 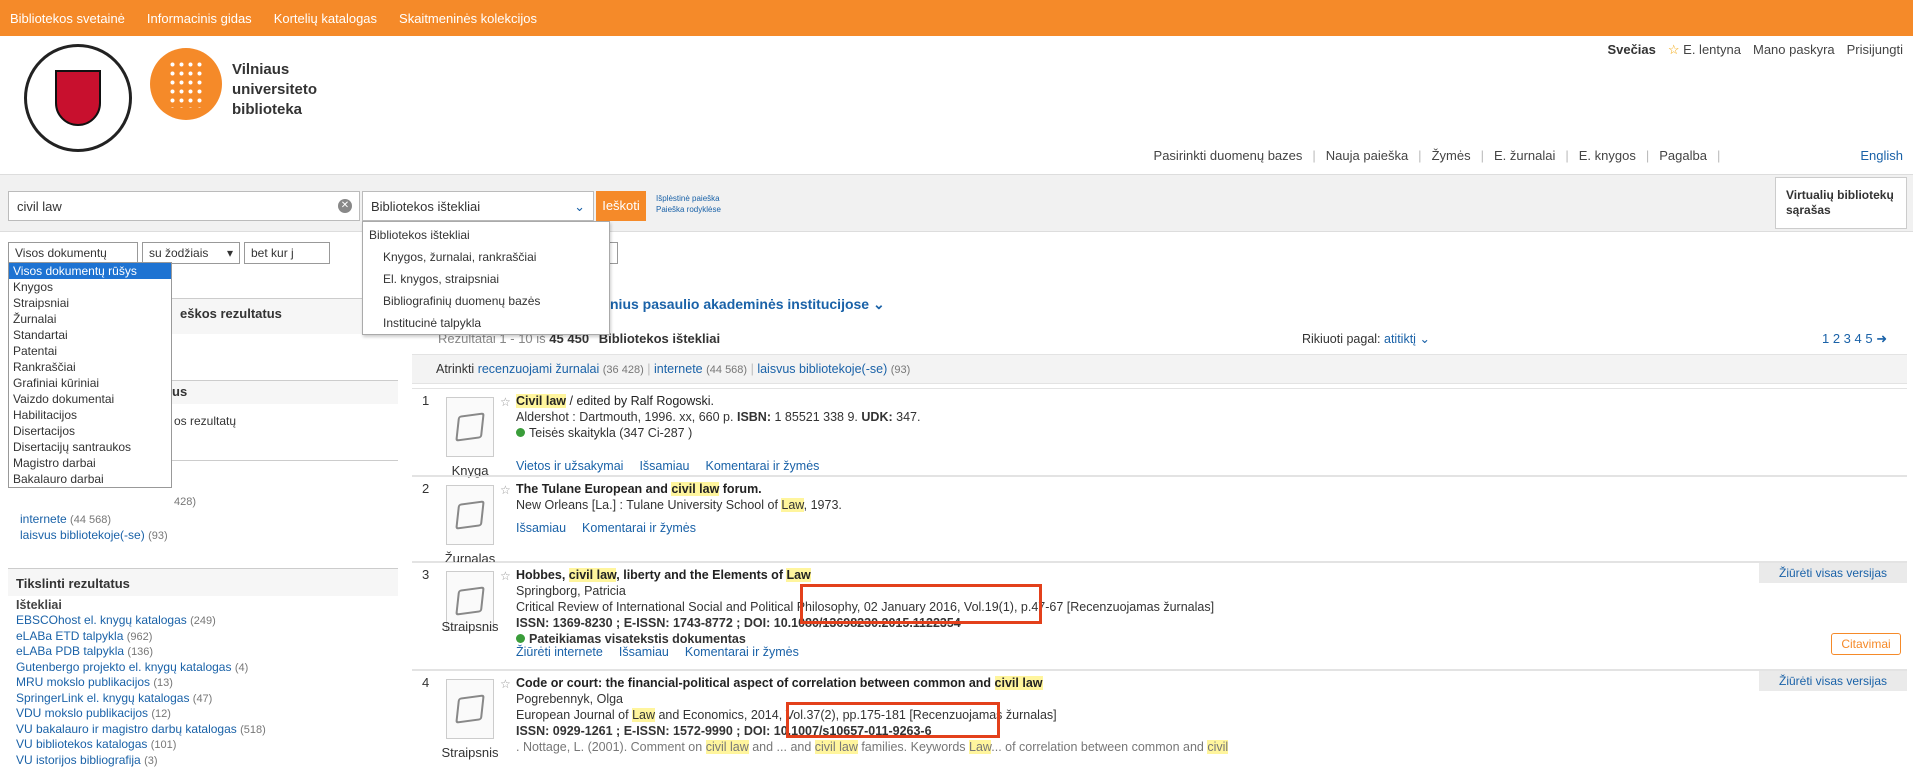 I want to click on doctype-option: Habilitacijos, so click(x=90, y=415).